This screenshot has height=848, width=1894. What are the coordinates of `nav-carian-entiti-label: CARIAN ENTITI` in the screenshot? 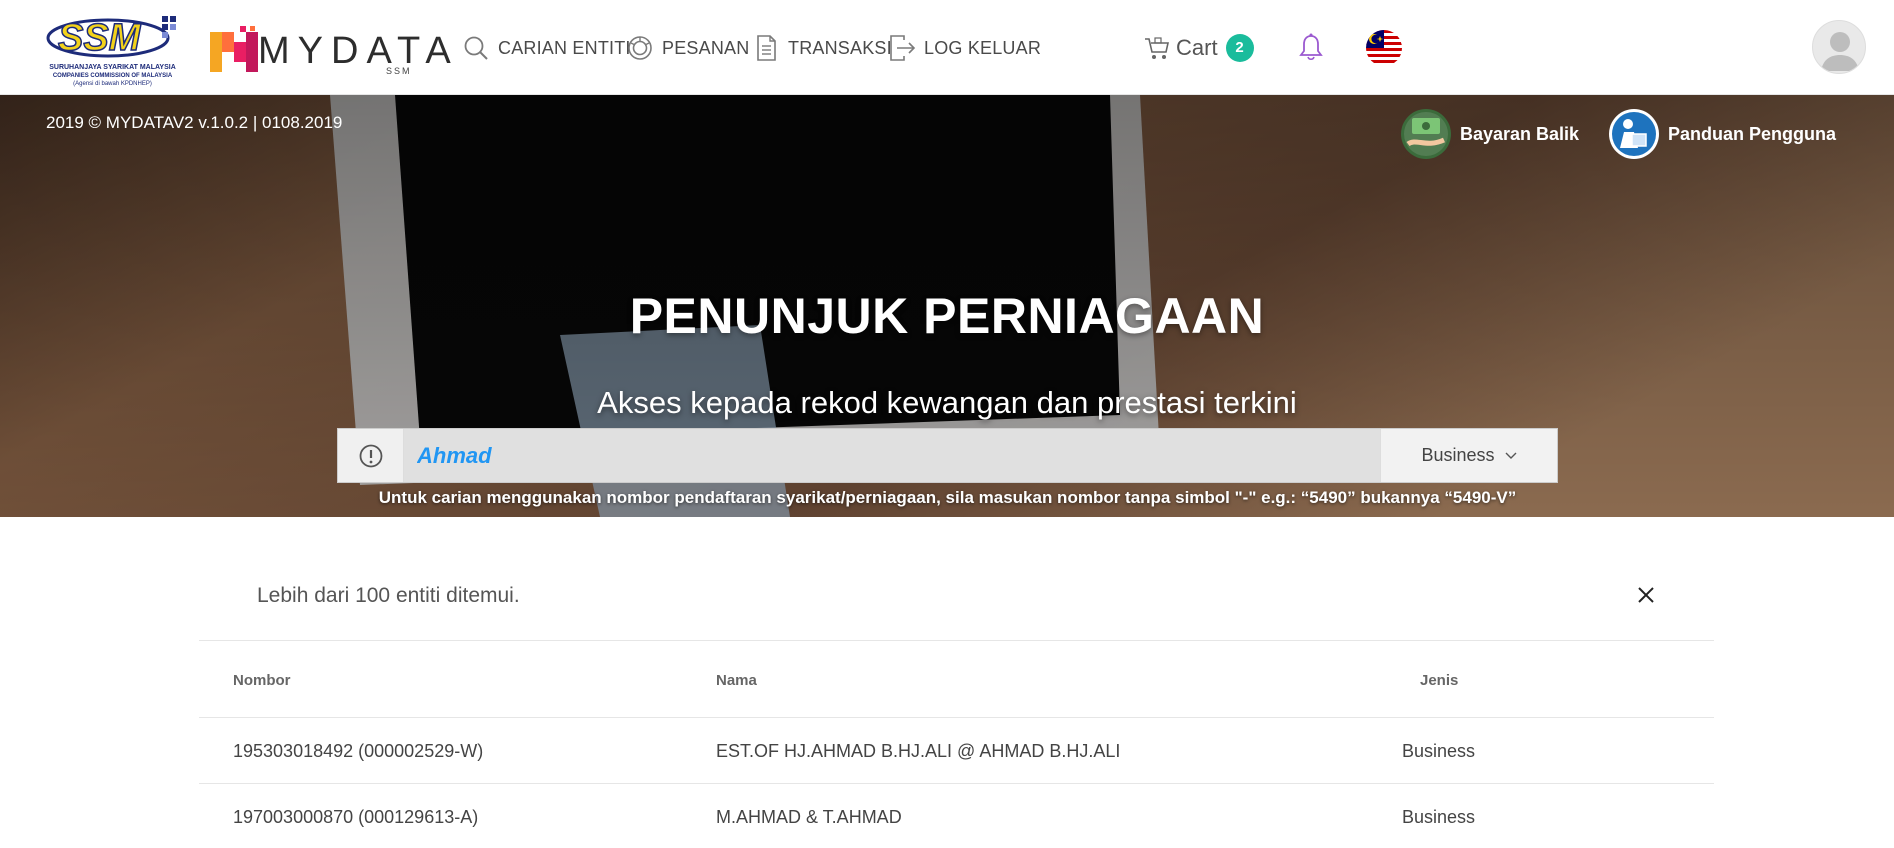 It's located at (564, 47).